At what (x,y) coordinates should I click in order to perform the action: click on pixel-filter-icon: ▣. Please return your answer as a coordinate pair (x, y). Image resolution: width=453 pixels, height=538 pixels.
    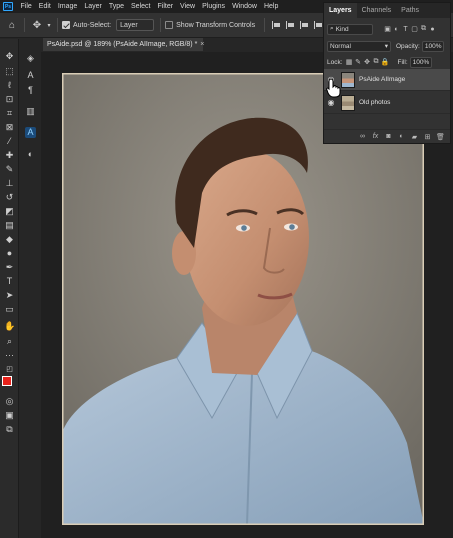
    Looking at the image, I should click on (387, 29).